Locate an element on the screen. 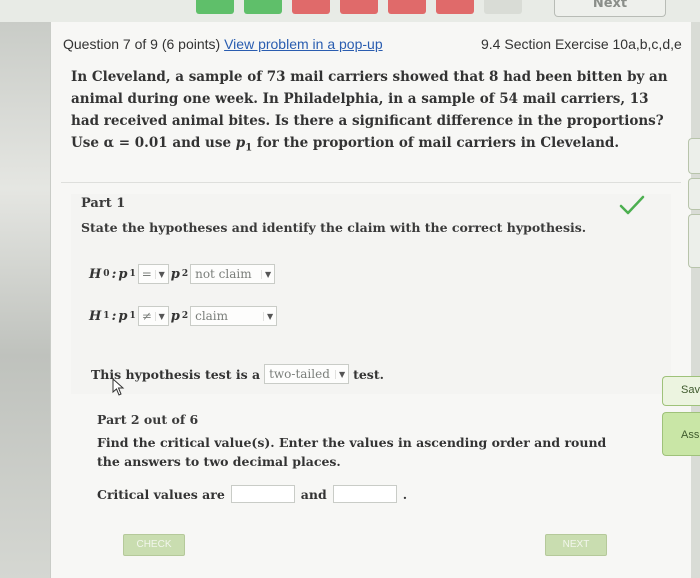 Image resolution: width=700 pixels, height=578 pixels. background-left is located at coordinates (25, 300).